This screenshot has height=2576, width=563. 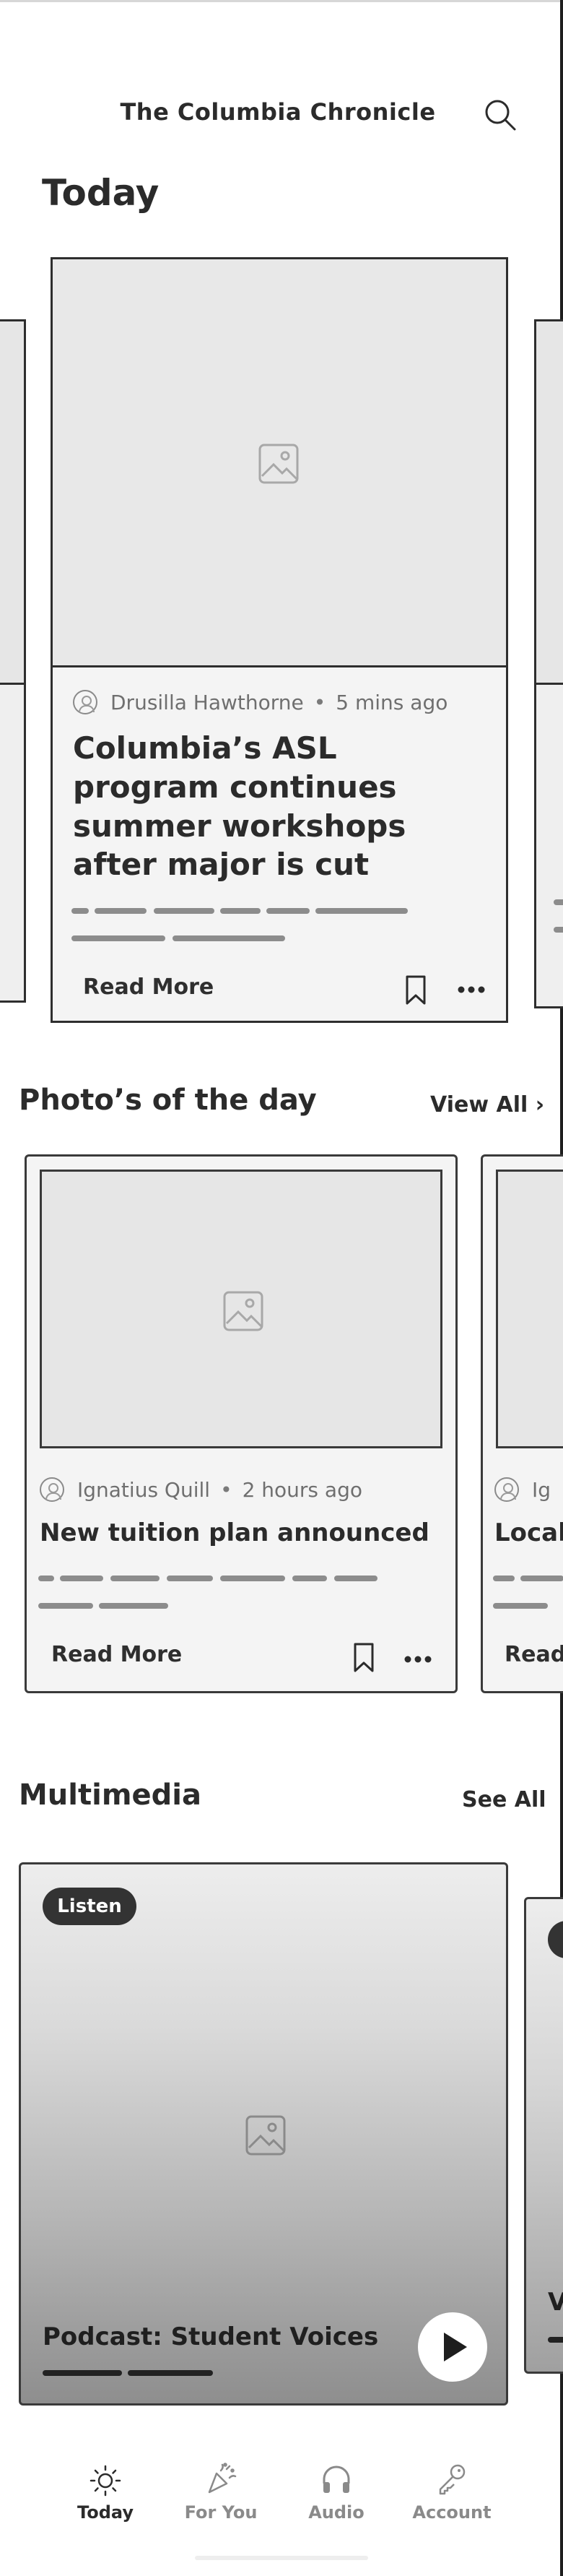 I want to click on see-all-link: See All, so click(x=504, y=1799).